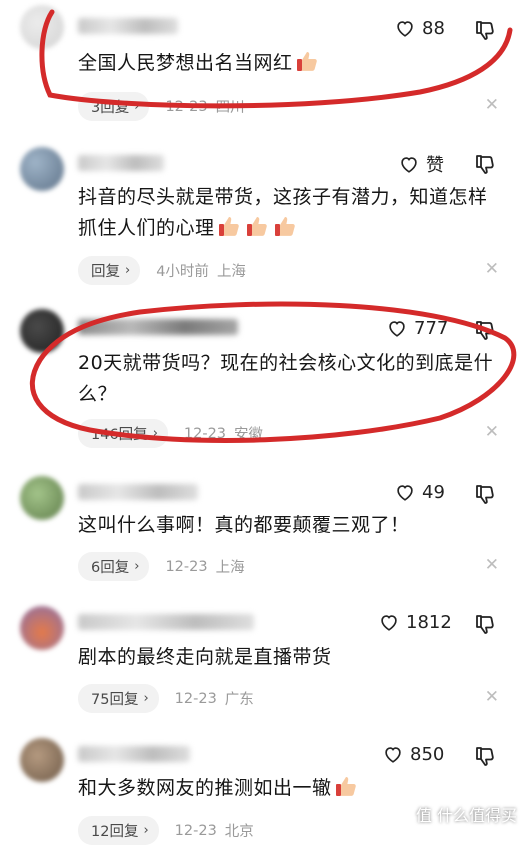 The height and width of the screenshot is (845, 525). I want to click on like-count: 1812, so click(429, 622).